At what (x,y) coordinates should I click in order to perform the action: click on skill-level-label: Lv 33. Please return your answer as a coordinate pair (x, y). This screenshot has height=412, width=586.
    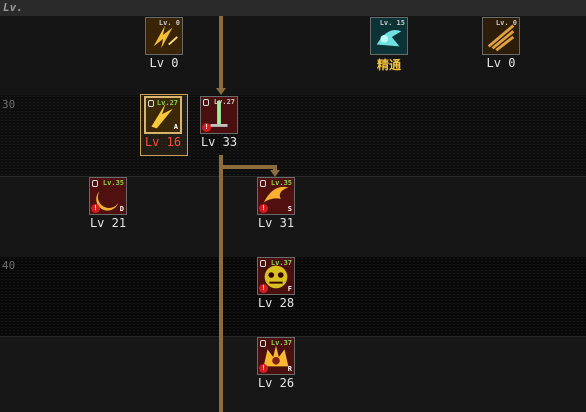
    Looking at the image, I should click on (219, 142).